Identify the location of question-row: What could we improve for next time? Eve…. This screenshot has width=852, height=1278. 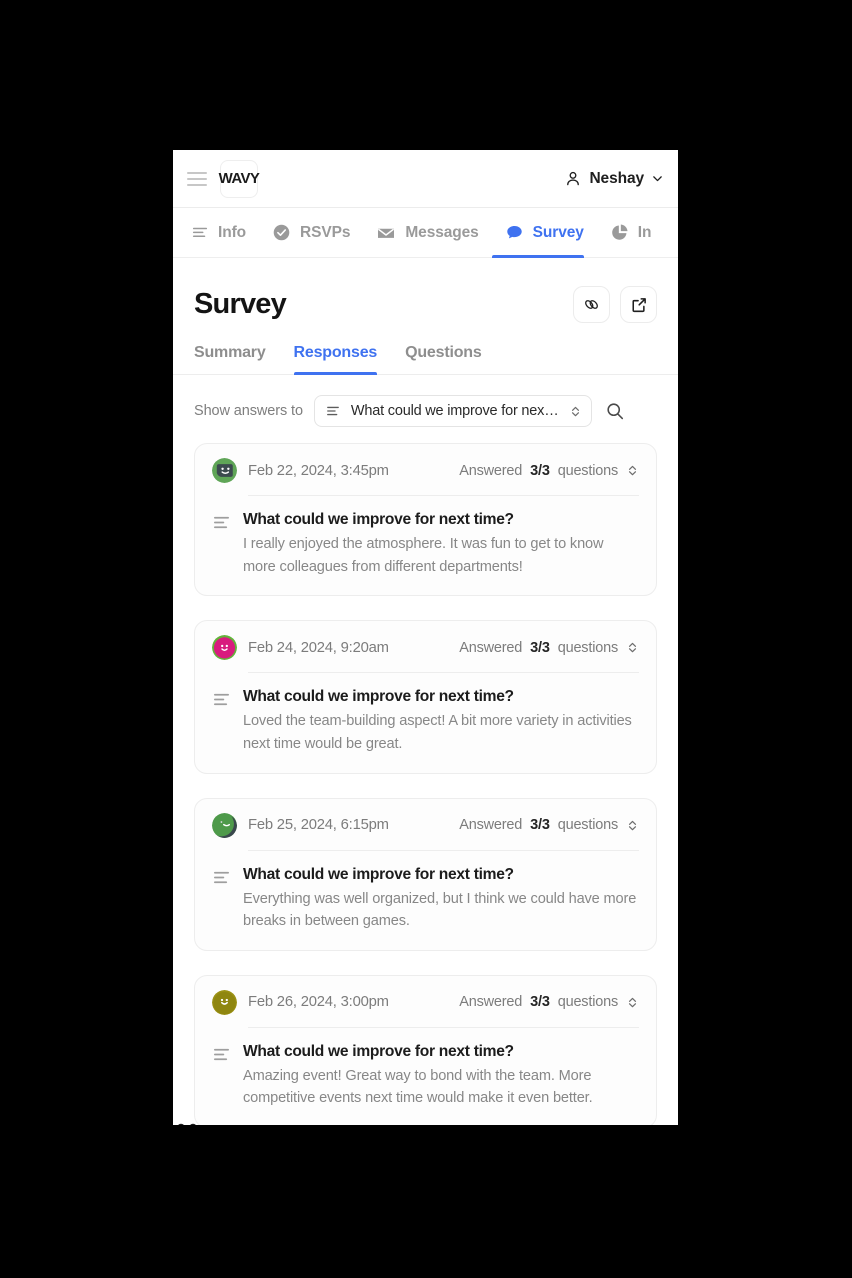
(425, 892).